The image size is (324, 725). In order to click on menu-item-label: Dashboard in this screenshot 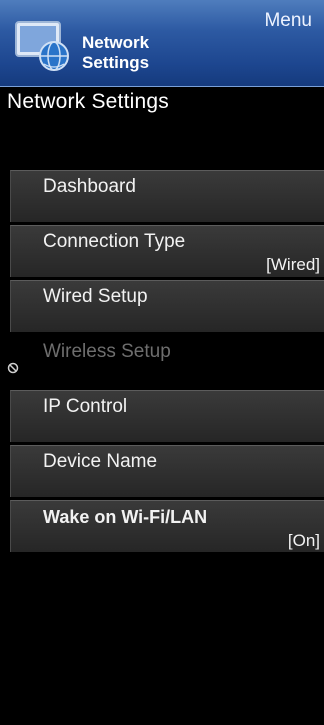, I will do `click(89, 186)`.